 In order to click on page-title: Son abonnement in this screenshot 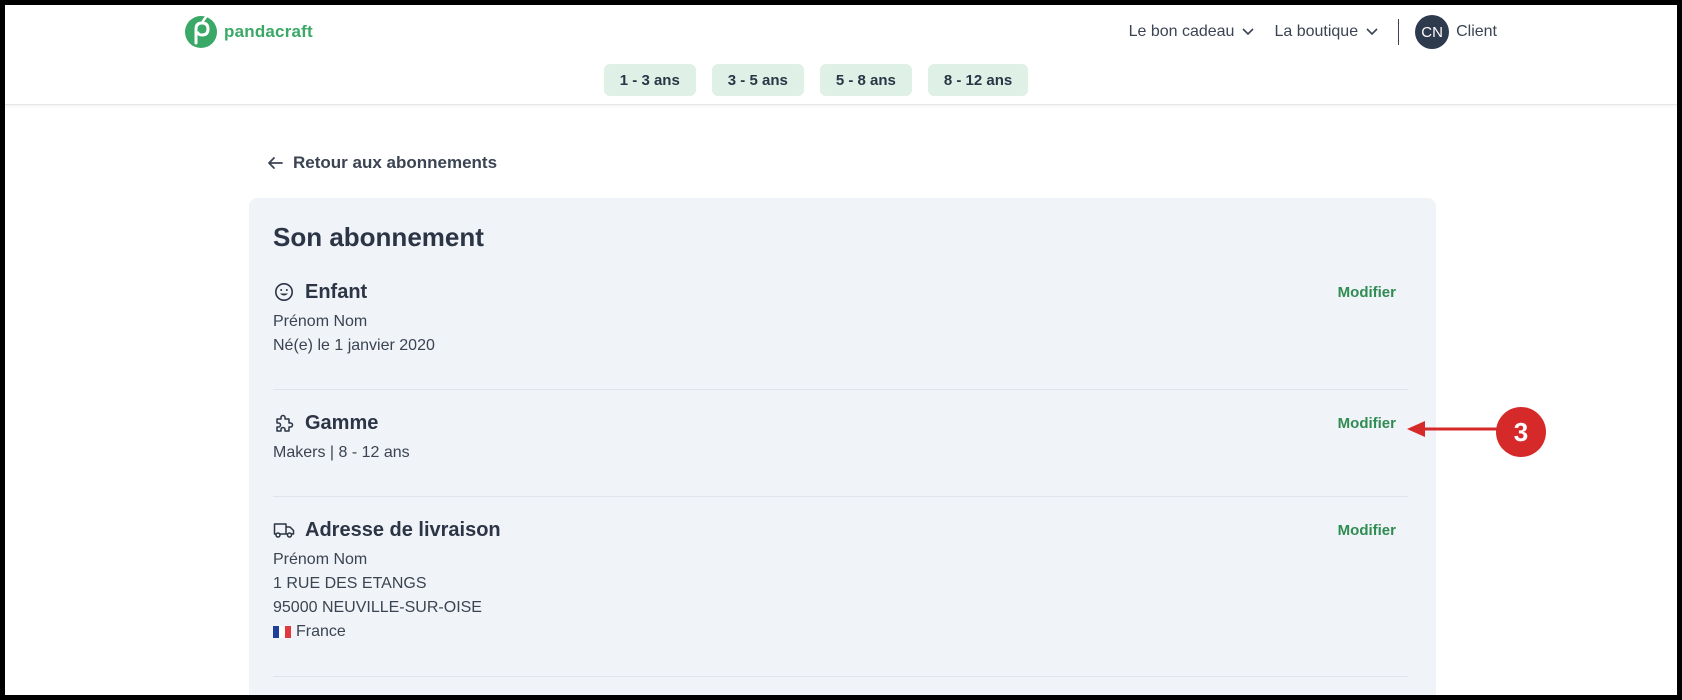, I will do `click(378, 237)`.